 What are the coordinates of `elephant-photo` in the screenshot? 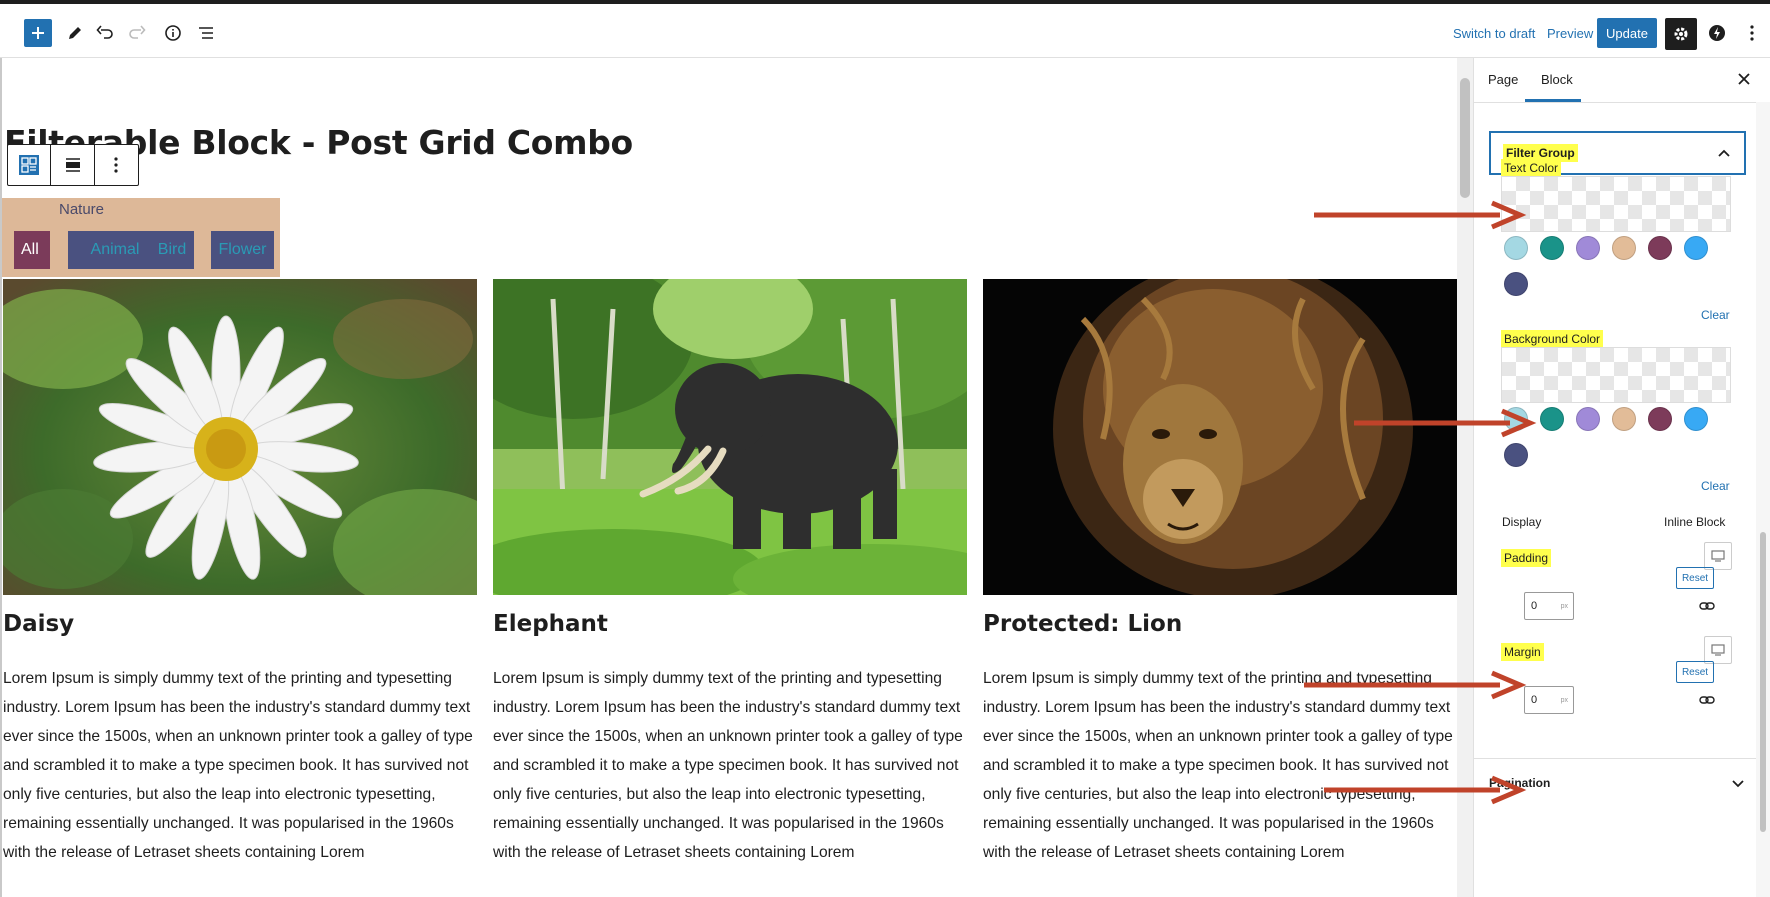 It's located at (730, 437).